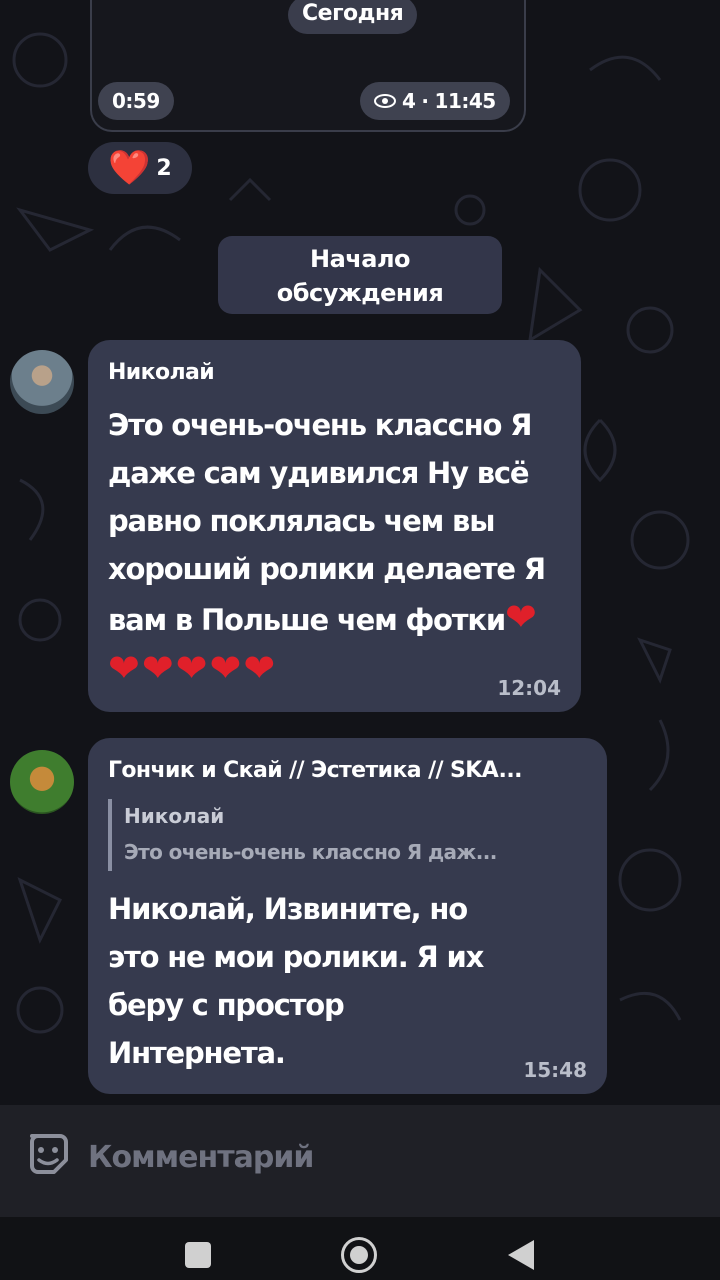 The image size is (720, 1280). What do you see at coordinates (333, 372) in the screenshot?
I see `message-author: Николай` at bounding box center [333, 372].